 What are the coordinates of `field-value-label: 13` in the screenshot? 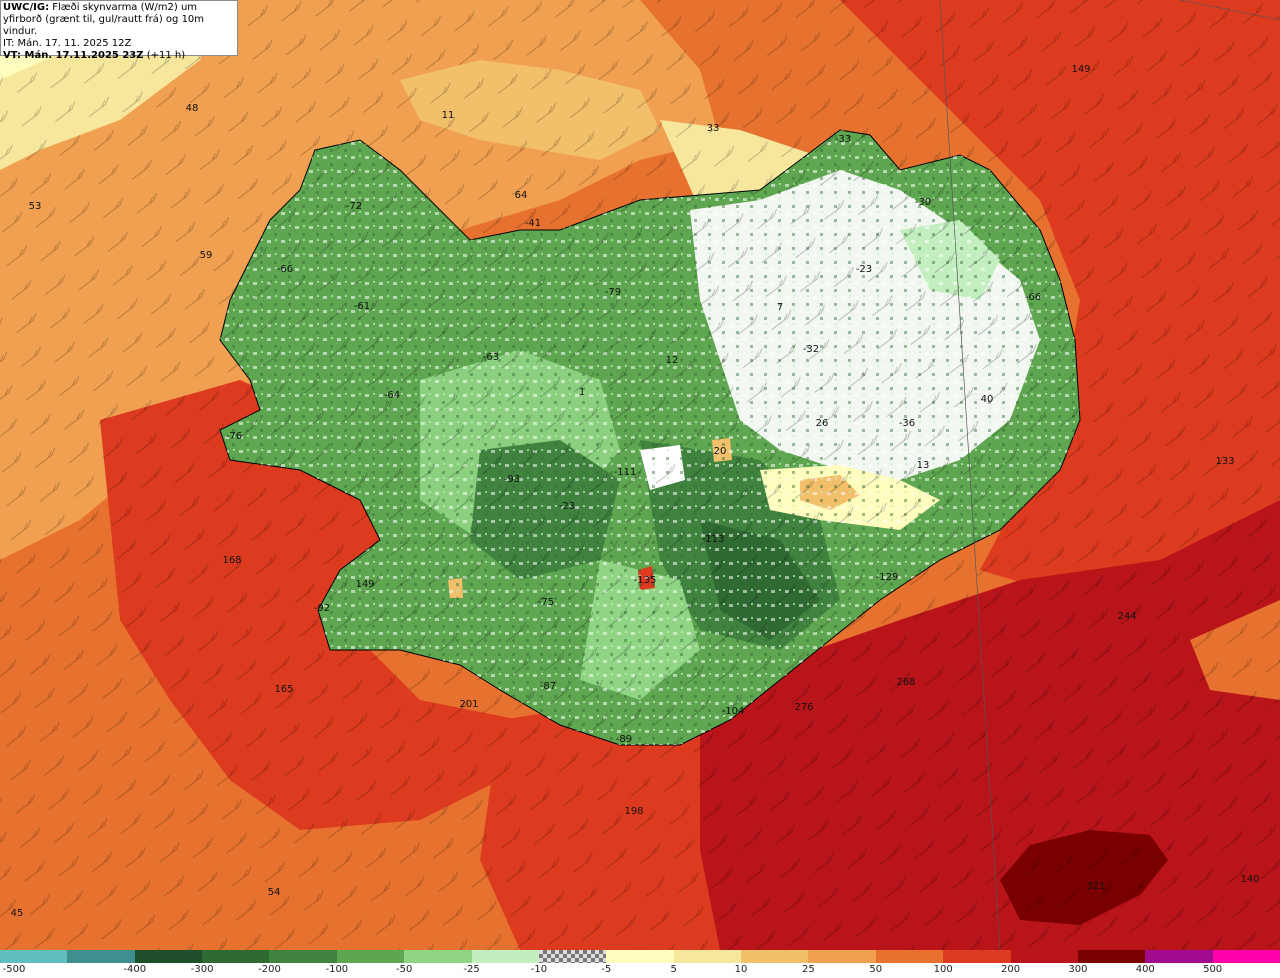 It's located at (923, 465).